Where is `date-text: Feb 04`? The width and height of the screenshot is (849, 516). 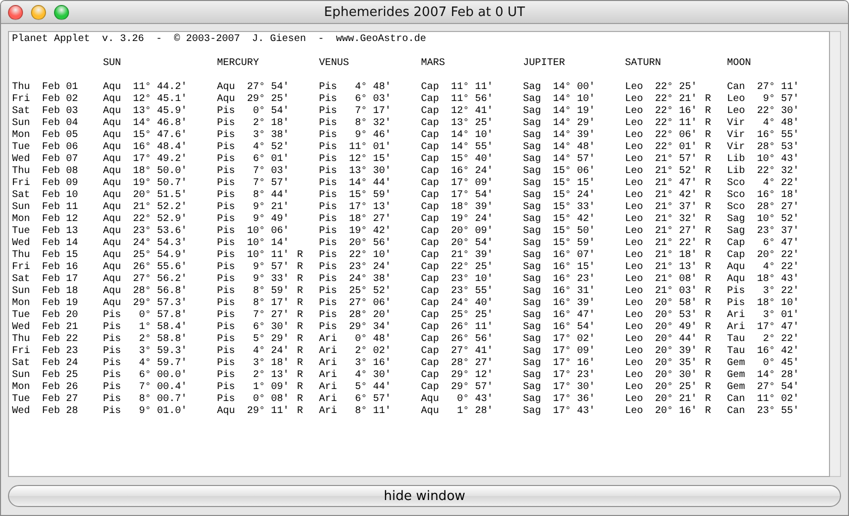 date-text: Feb 04 is located at coordinates (60, 123).